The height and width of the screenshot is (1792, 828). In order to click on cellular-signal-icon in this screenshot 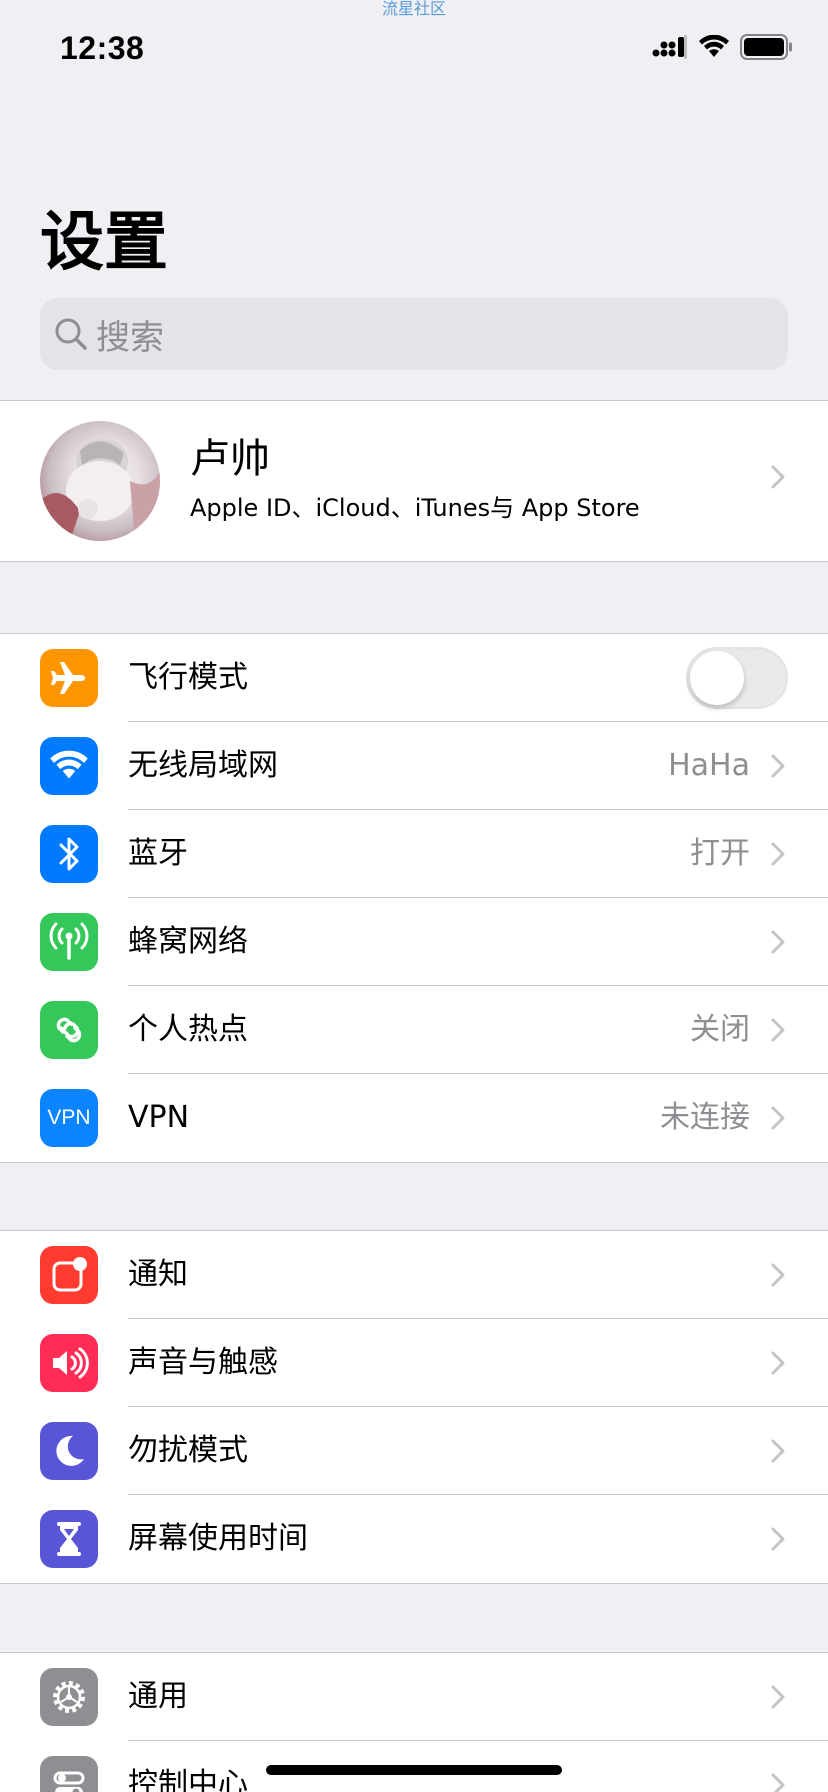, I will do `click(669, 47)`.